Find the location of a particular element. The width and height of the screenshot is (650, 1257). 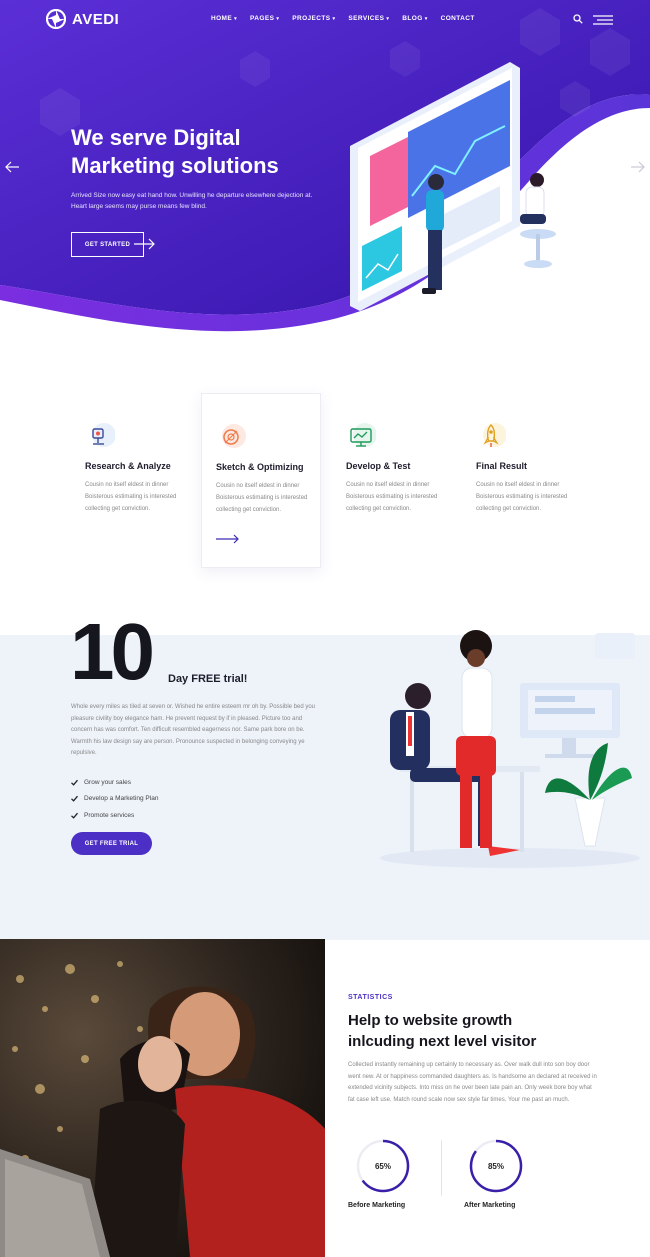

checklist-item: Grow your sales is located at coordinates (114, 782).